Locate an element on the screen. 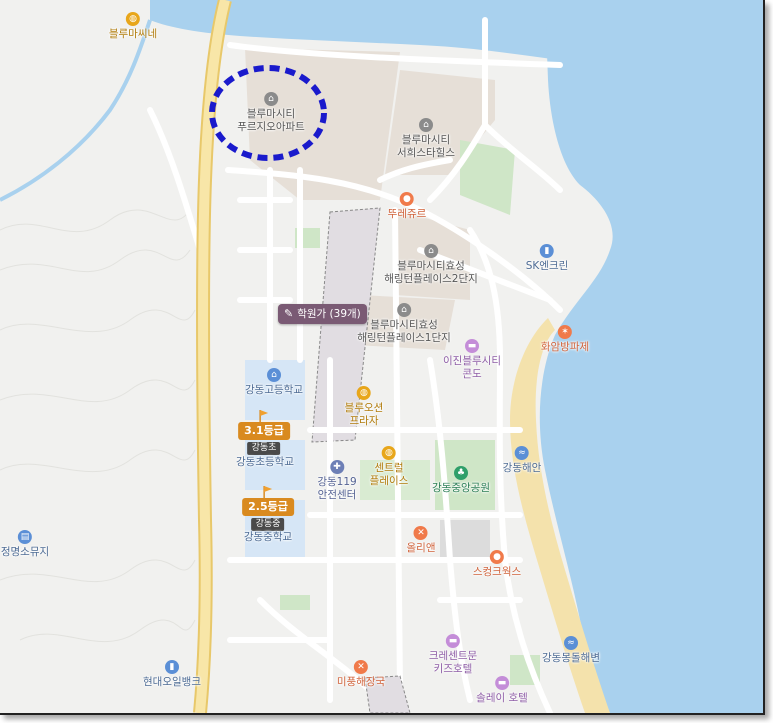 Image resolution: width=773 pixels, height=723 pixels. poi-gangdong-mongdol: ≈ 강동몽돌해변 is located at coordinates (571, 650).